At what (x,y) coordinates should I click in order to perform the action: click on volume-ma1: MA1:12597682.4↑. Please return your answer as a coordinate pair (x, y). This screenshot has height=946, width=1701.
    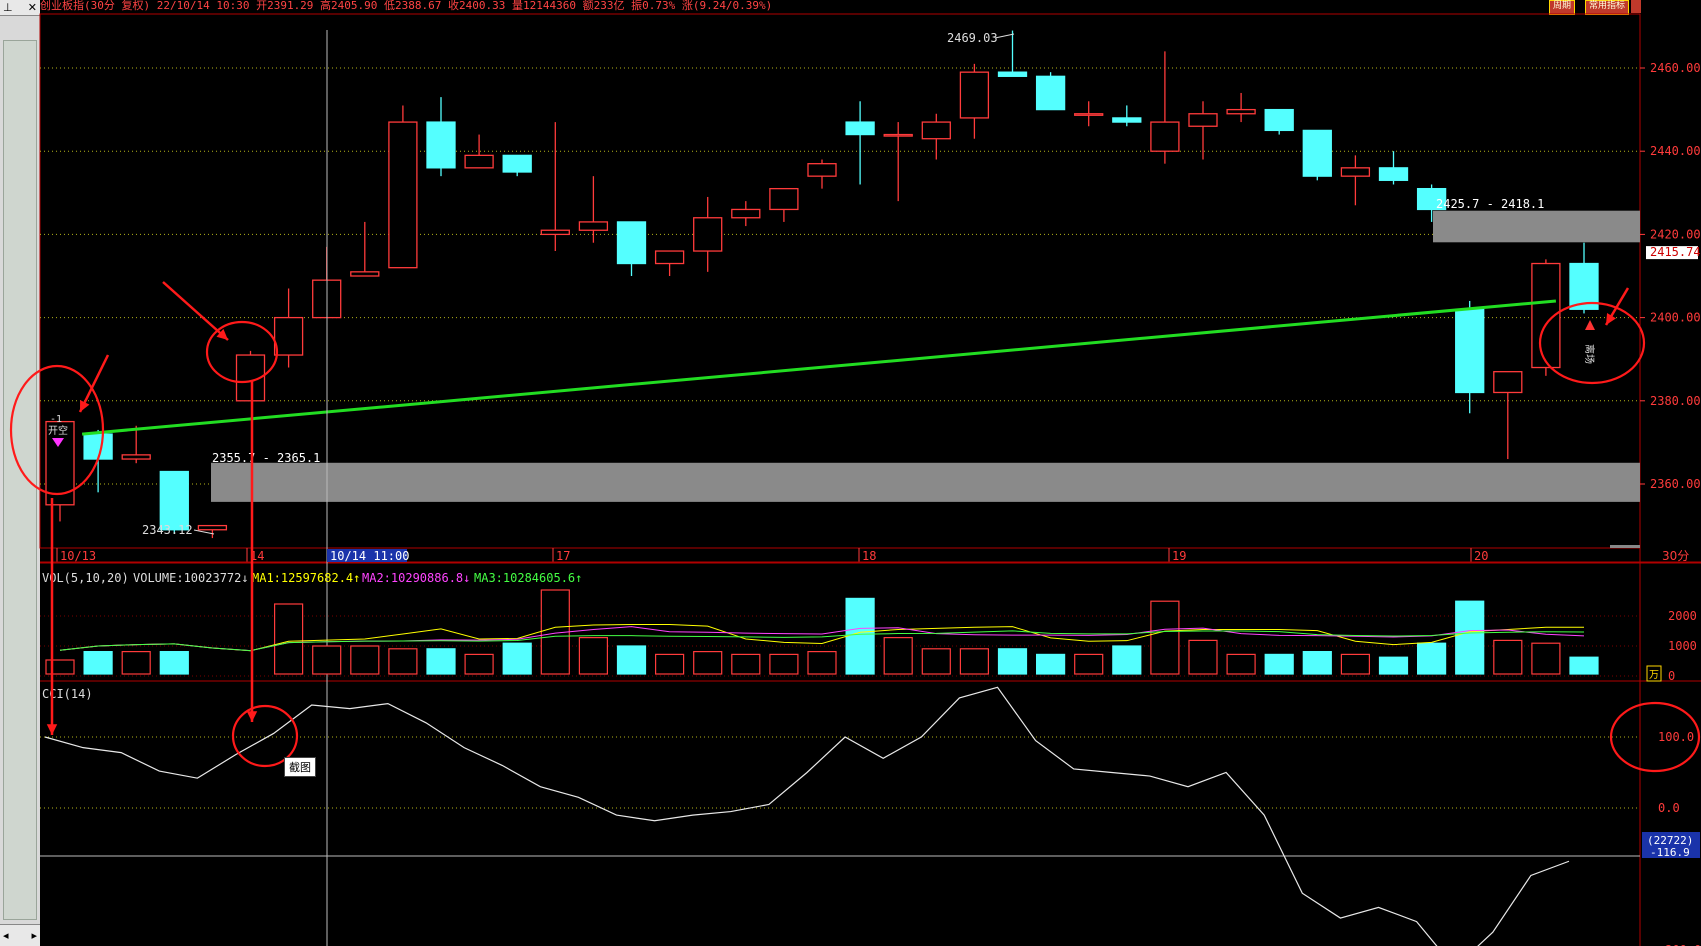
    Looking at the image, I should click on (306, 578).